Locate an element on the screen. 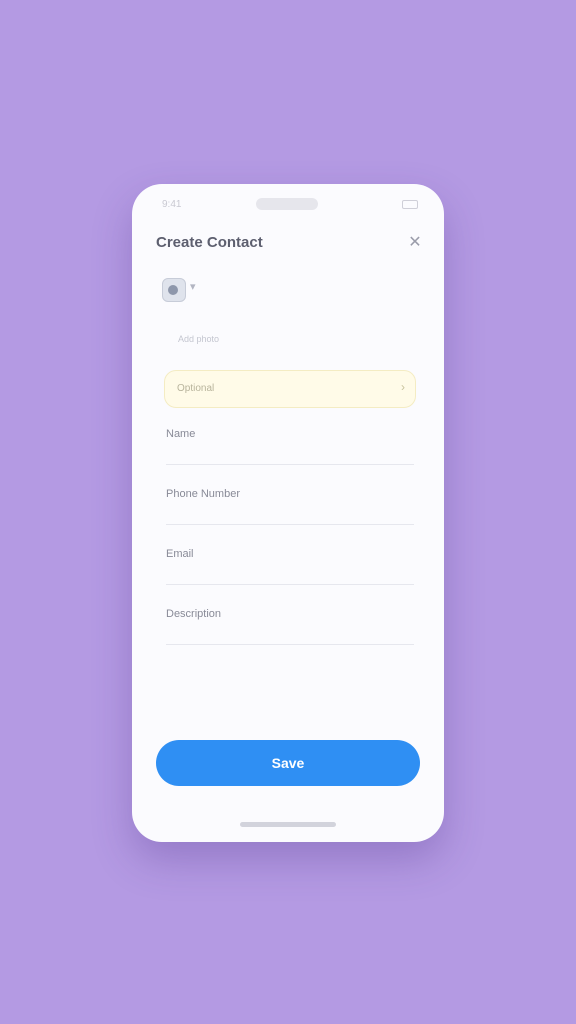 Image resolution: width=576 pixels, height=1024 pixels. description-field: Description is located at coordinates (290, 630).